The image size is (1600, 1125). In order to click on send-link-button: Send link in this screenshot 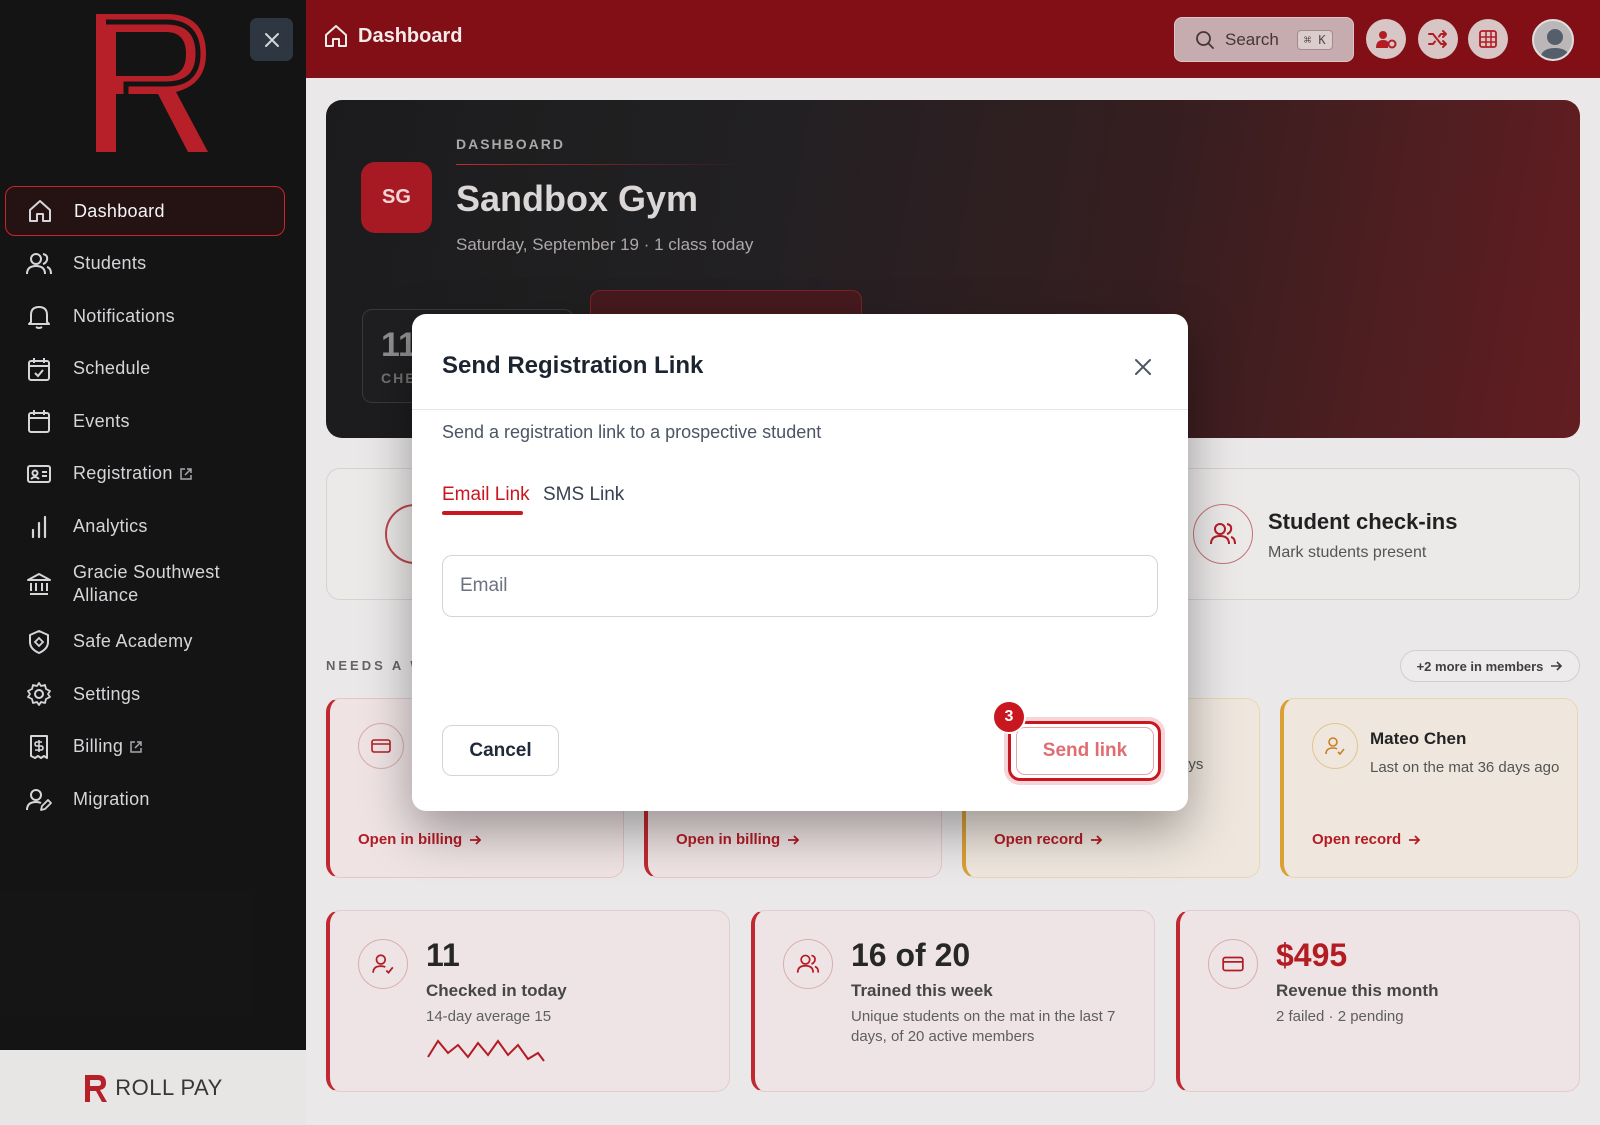, I will do `click(1085, 751)`.